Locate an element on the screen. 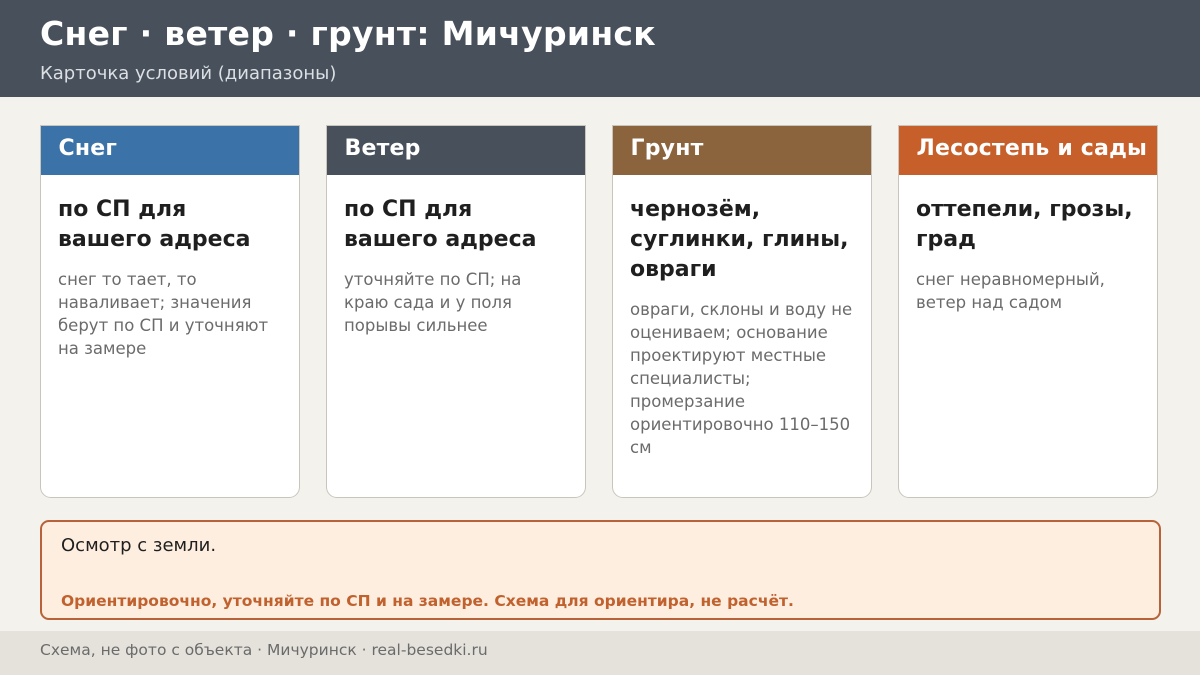  notice-text: Осмотр с земли. is located at coordinates (139, 545).